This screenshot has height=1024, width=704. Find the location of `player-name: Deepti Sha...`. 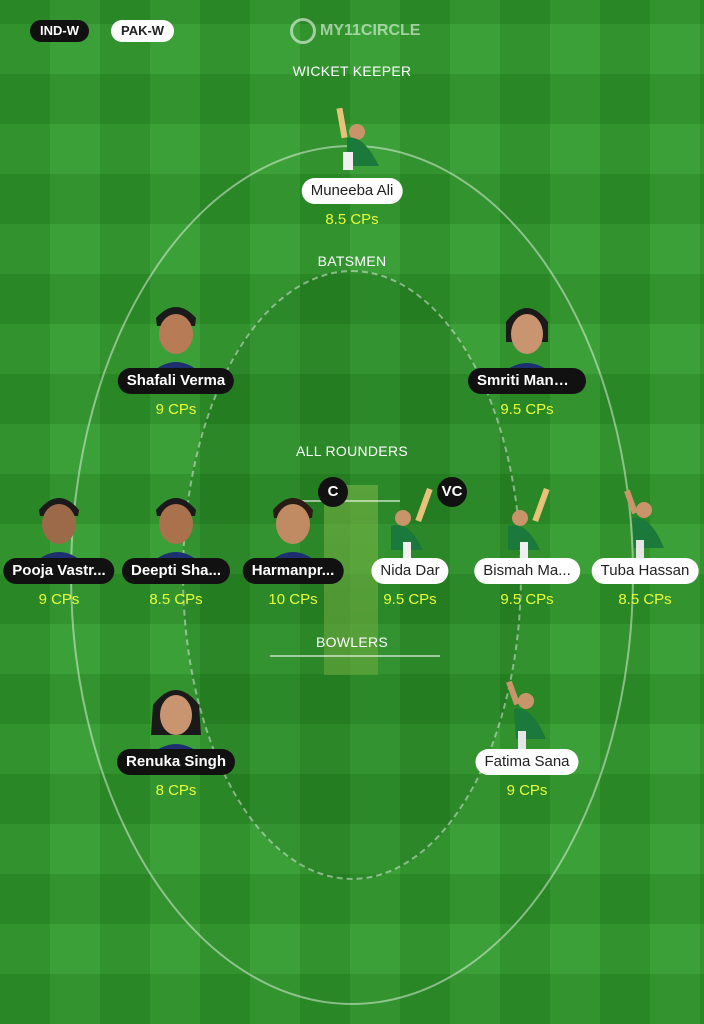

player-name: Deepti Sha... is located at coordinates (176, 571).